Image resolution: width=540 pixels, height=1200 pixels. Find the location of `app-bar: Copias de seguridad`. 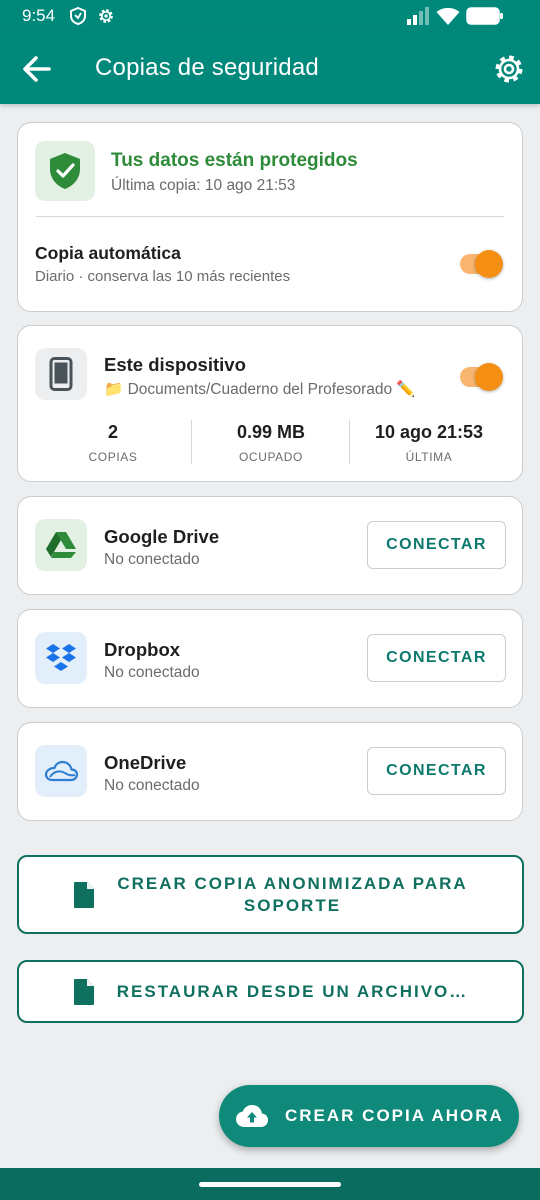

app-bar: Copias de seguridad is located at coordinates (270, 68).